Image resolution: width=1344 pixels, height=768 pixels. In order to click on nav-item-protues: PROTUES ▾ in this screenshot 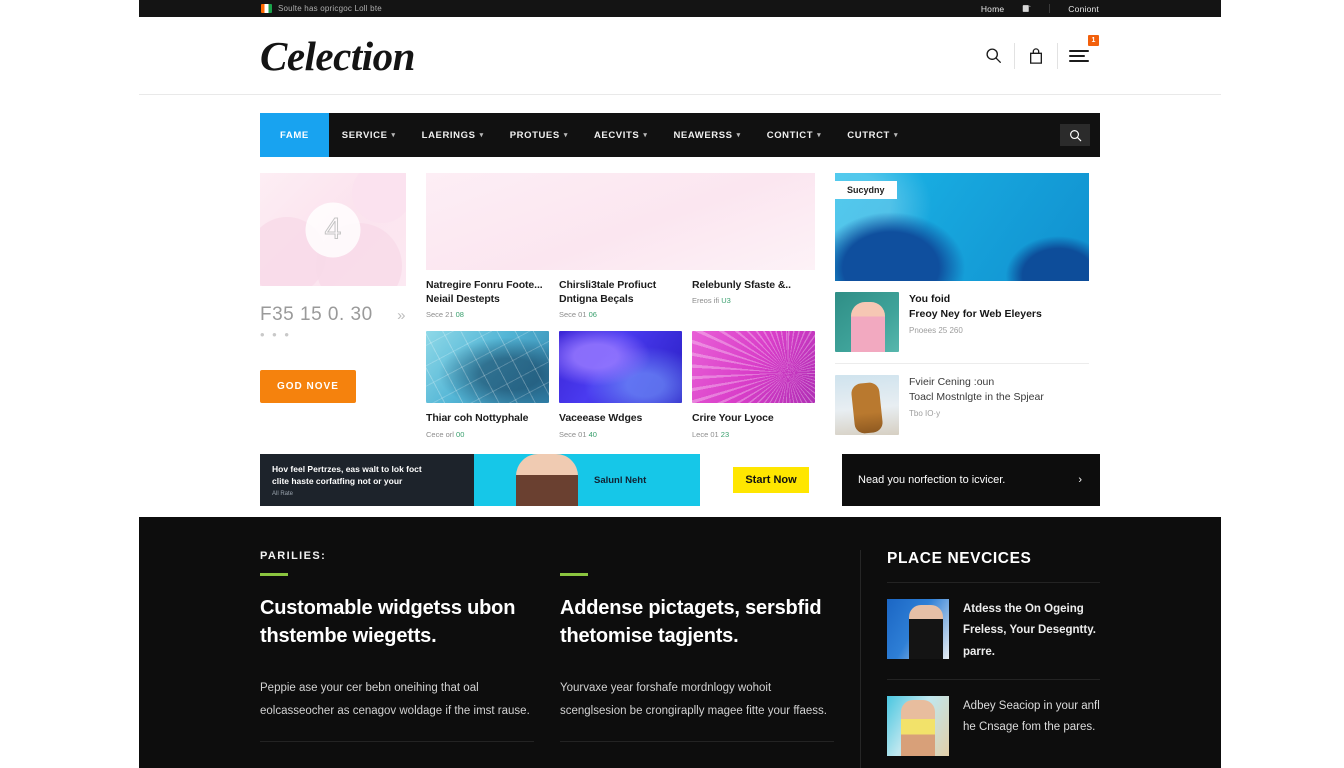, I will do `click(539, 135)`.